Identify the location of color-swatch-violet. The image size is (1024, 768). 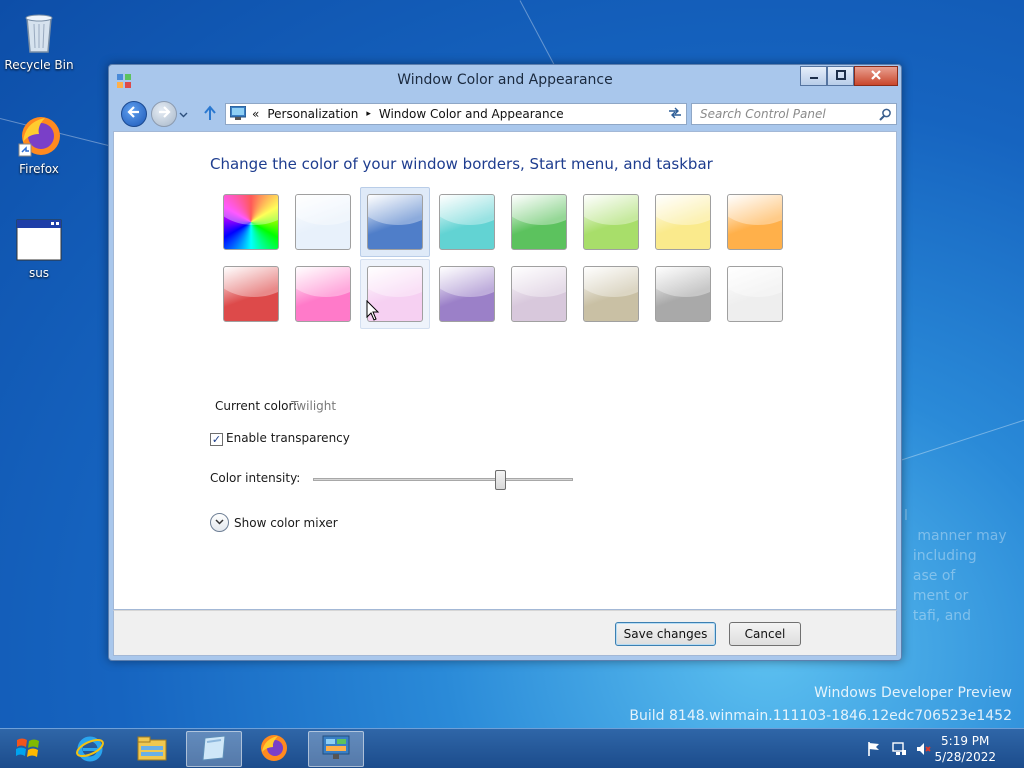
(467, 294).